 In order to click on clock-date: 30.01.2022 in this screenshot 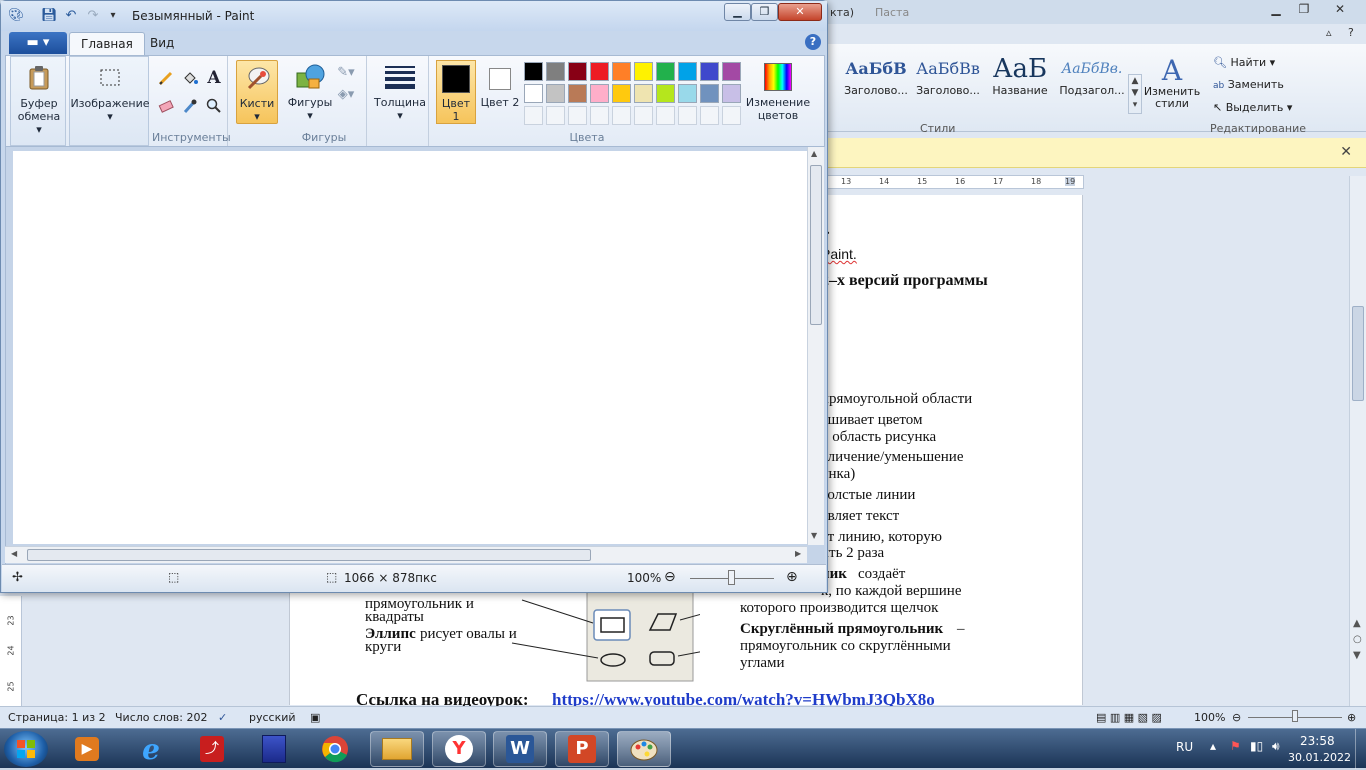, I will do `click(1319, 757)`.